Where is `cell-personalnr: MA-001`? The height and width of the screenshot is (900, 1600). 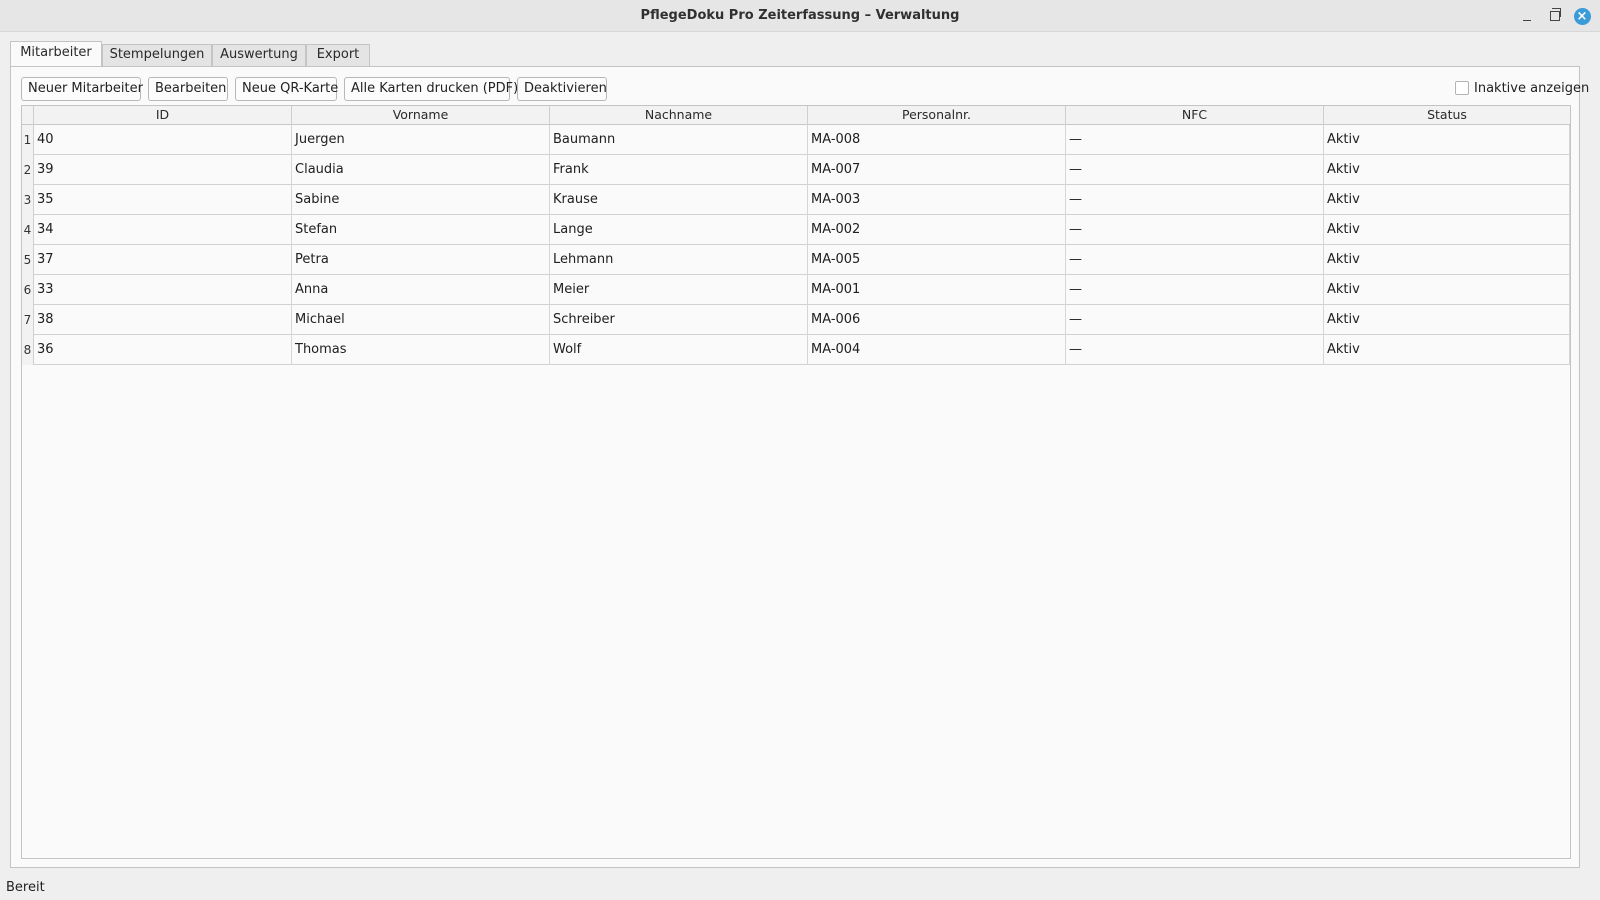
cell-personalnr: MA-001 is located at coordinates (937, 290).